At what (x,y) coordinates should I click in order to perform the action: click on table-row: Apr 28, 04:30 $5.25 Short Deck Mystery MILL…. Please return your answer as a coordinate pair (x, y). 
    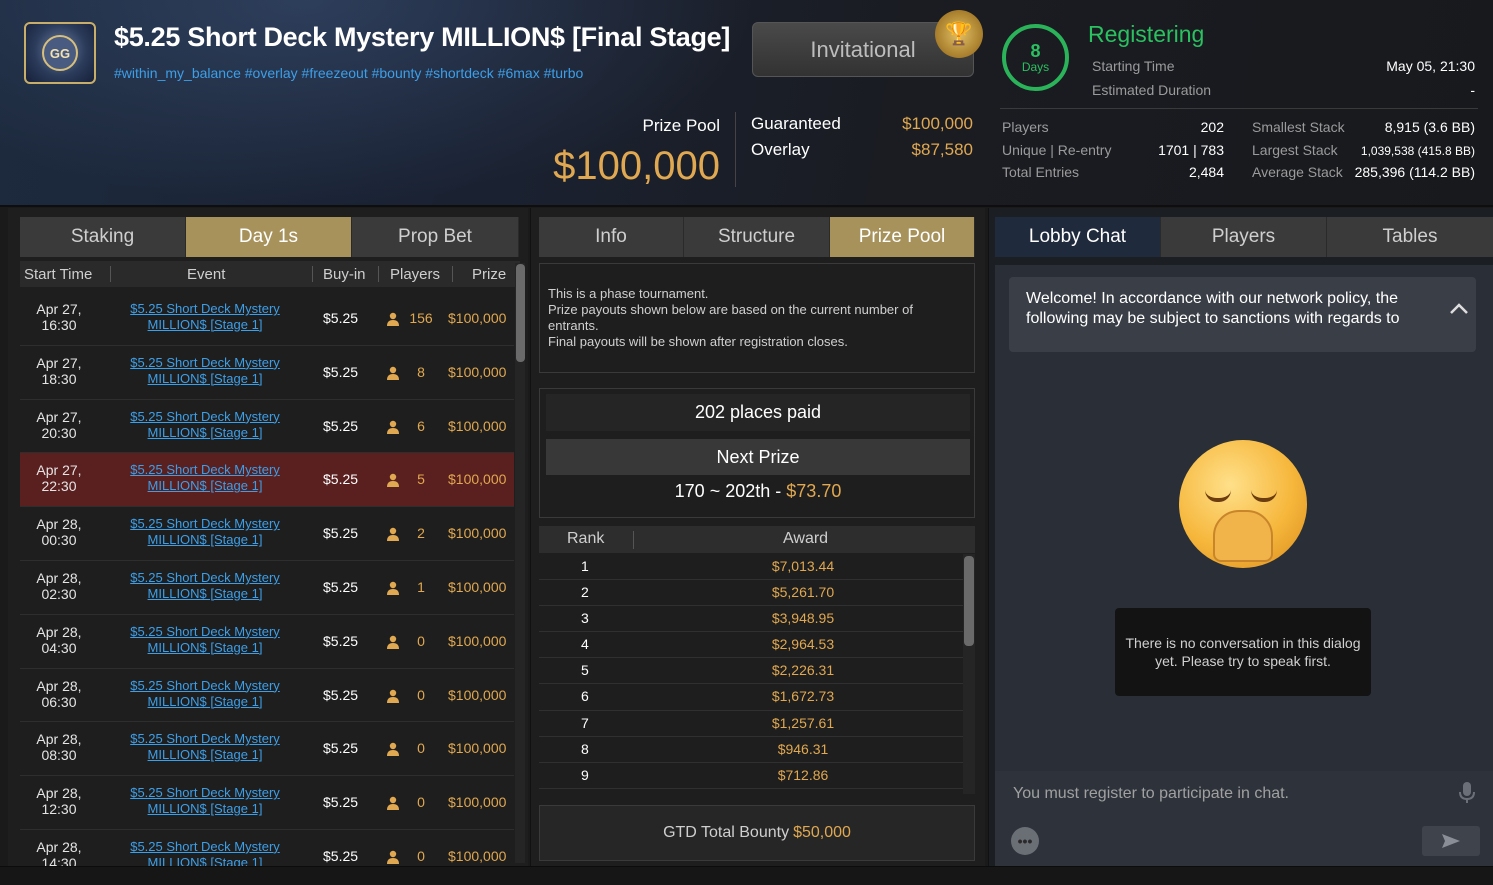
    Looking at the image, I should click on (267, 642).